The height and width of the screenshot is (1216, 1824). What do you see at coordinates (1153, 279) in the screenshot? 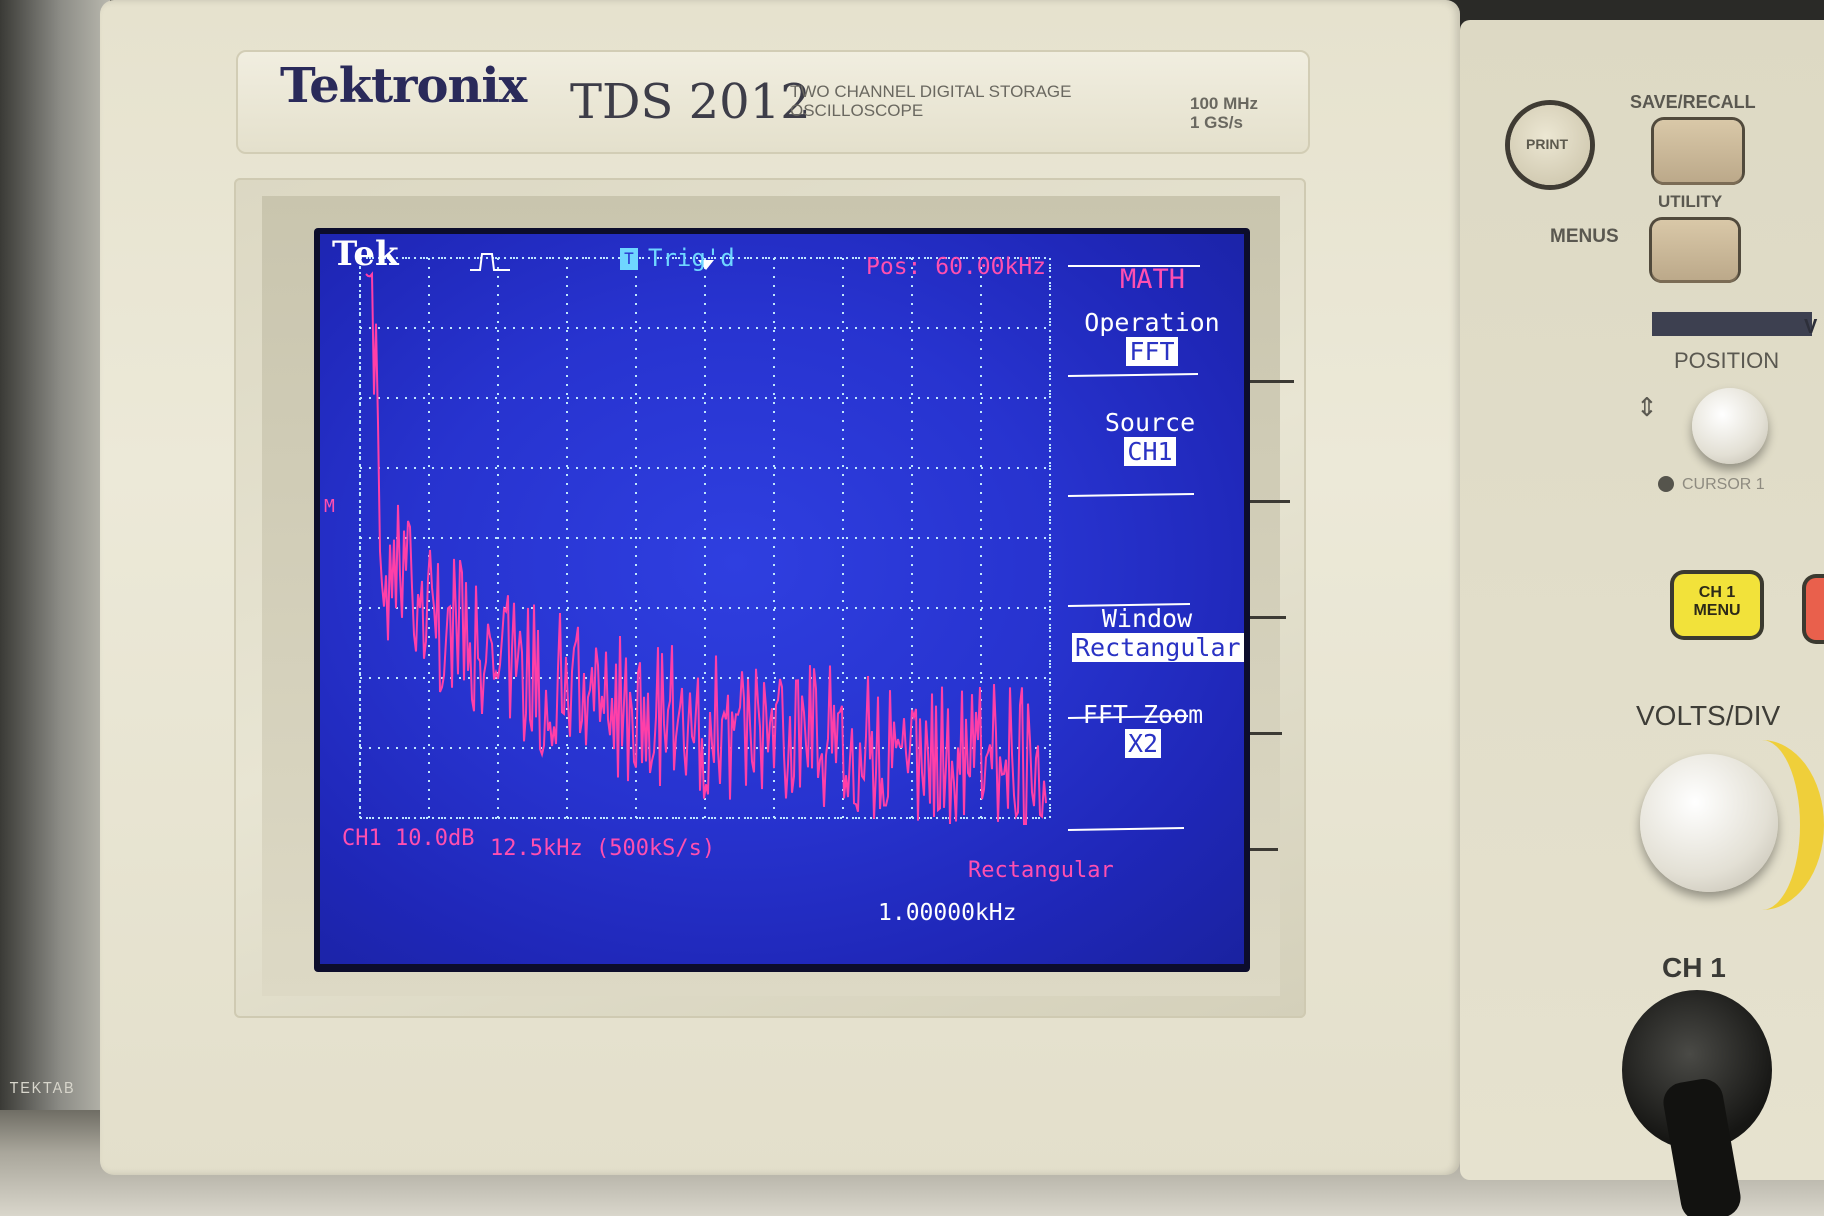
I see `menu-title: MATH` at bounding box center [1153, 279].